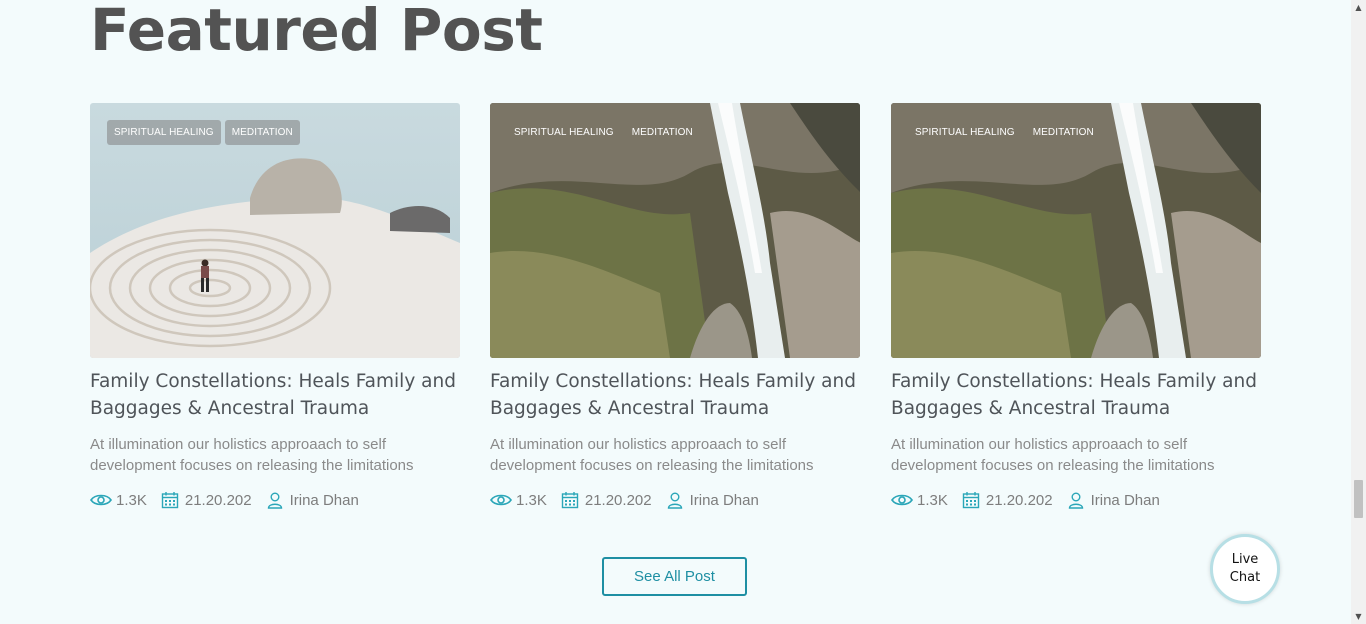 This screenshot has width=1366, height=624. What do you see at coordinates (1358, 616) in the screenshot?
I see `scroll-down-arrow-icon: ▼` at bounding box center [1358, 616].